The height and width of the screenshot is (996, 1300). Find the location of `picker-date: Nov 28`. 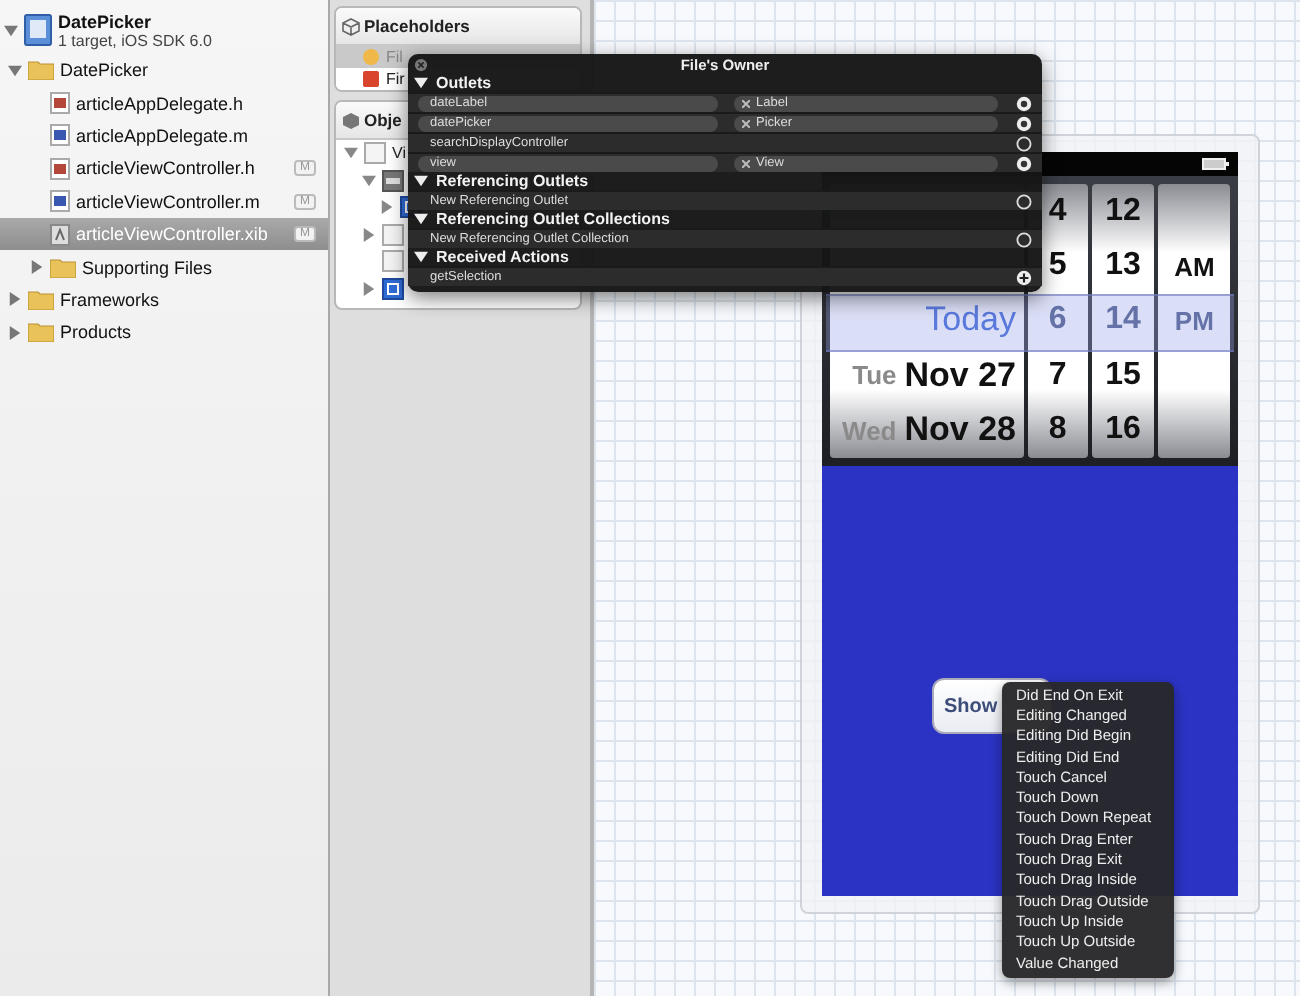

picker-date: Nov 28 is located at coordinates (960, 430).